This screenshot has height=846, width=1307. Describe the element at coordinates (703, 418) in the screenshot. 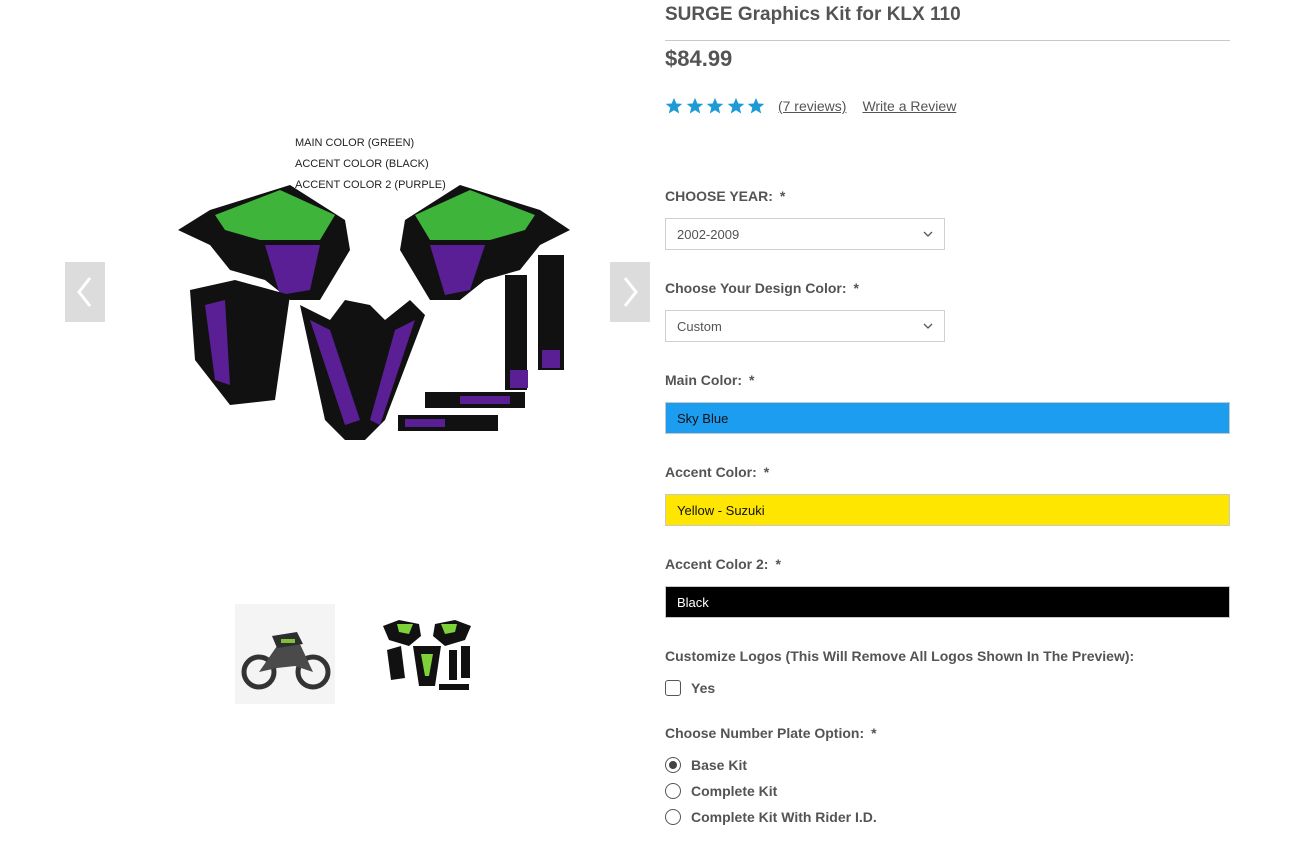

I see `main-color-value: Sky Blue` at that location.